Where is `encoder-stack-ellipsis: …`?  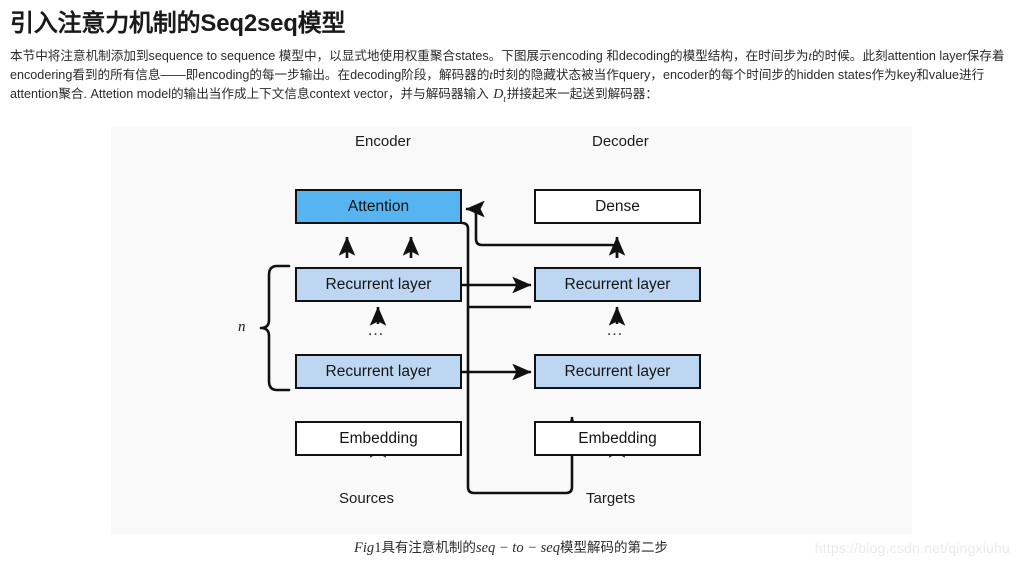
encoder-stack-ellipsis: … is located at coordinates (376, 329).